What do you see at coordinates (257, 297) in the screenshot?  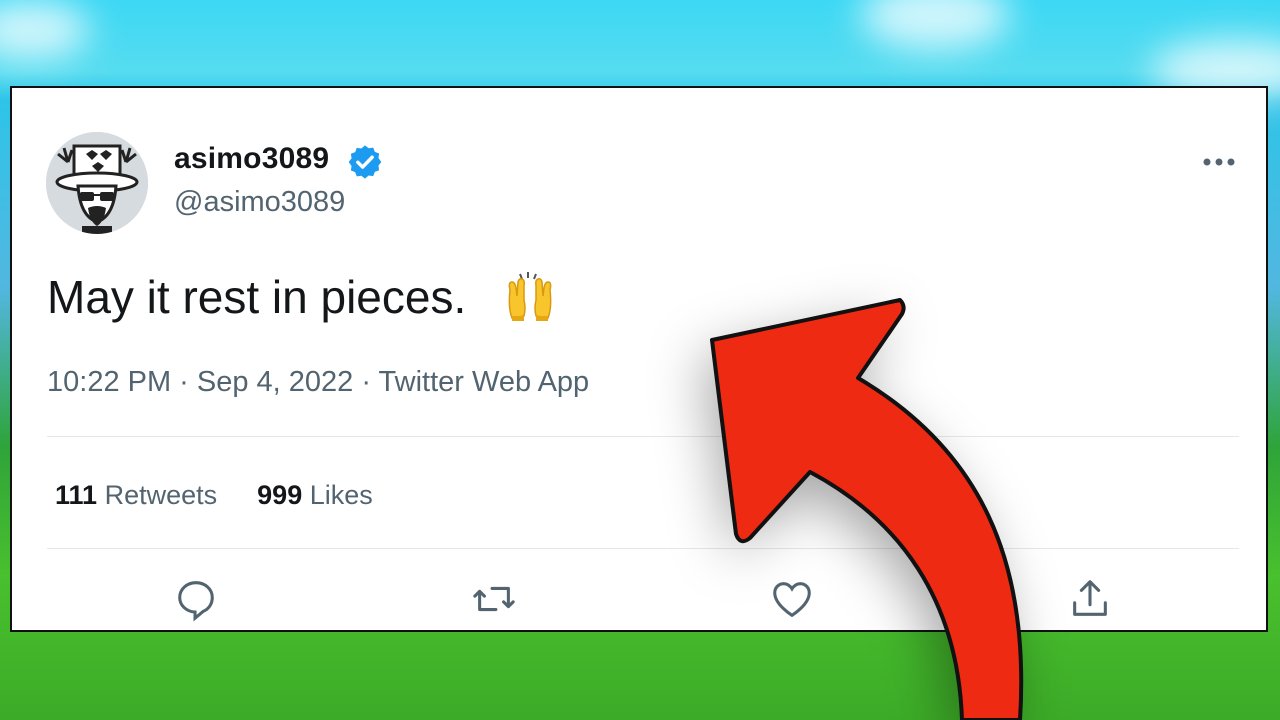 I see `tweet-text: May it rest in pieces.` at bounding box center [257, 297].